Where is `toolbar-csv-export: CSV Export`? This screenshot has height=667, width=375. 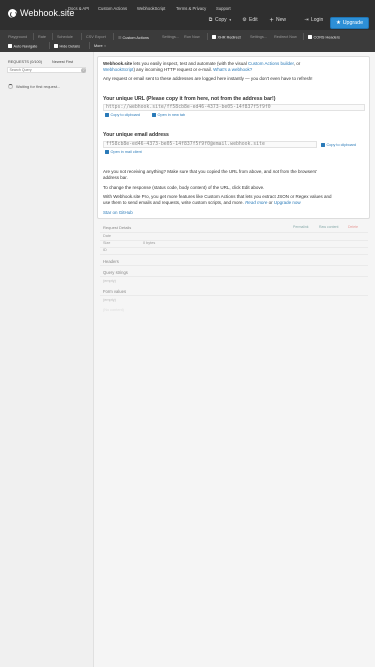
toolbar-csv-export: CSV Export is located at coordinates (96, 37).